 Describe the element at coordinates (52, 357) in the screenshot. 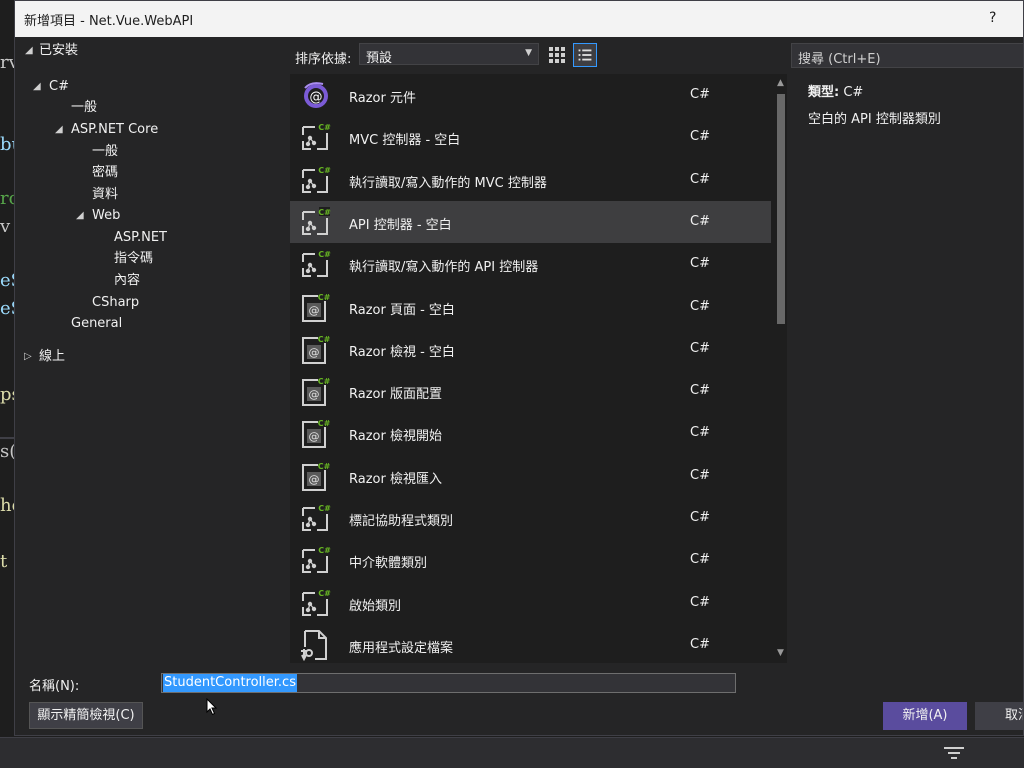

I see `tree-item-online: 線上` at that location.